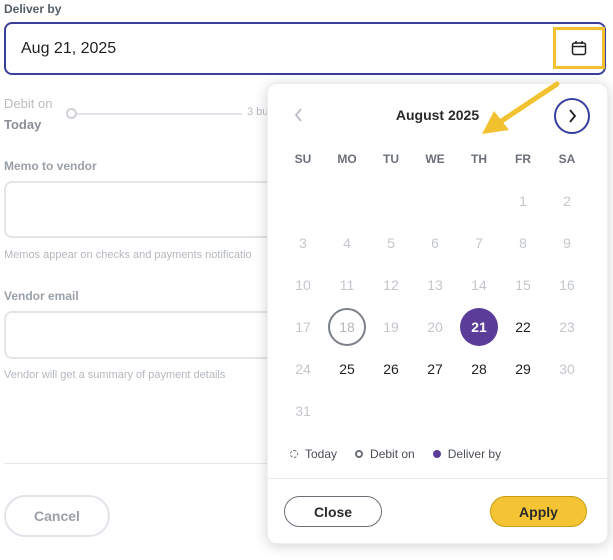  Describe the element at coordinates (28, 103) in the screenshot. I see `debit-on-label: Debit on` at that location.